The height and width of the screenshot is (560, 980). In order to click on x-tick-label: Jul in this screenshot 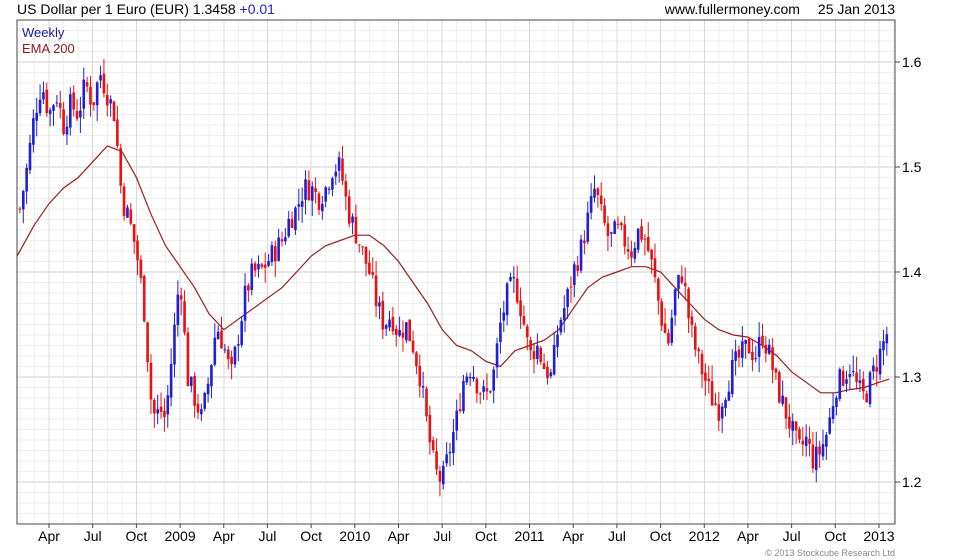, I will do `click(93, 536)`.